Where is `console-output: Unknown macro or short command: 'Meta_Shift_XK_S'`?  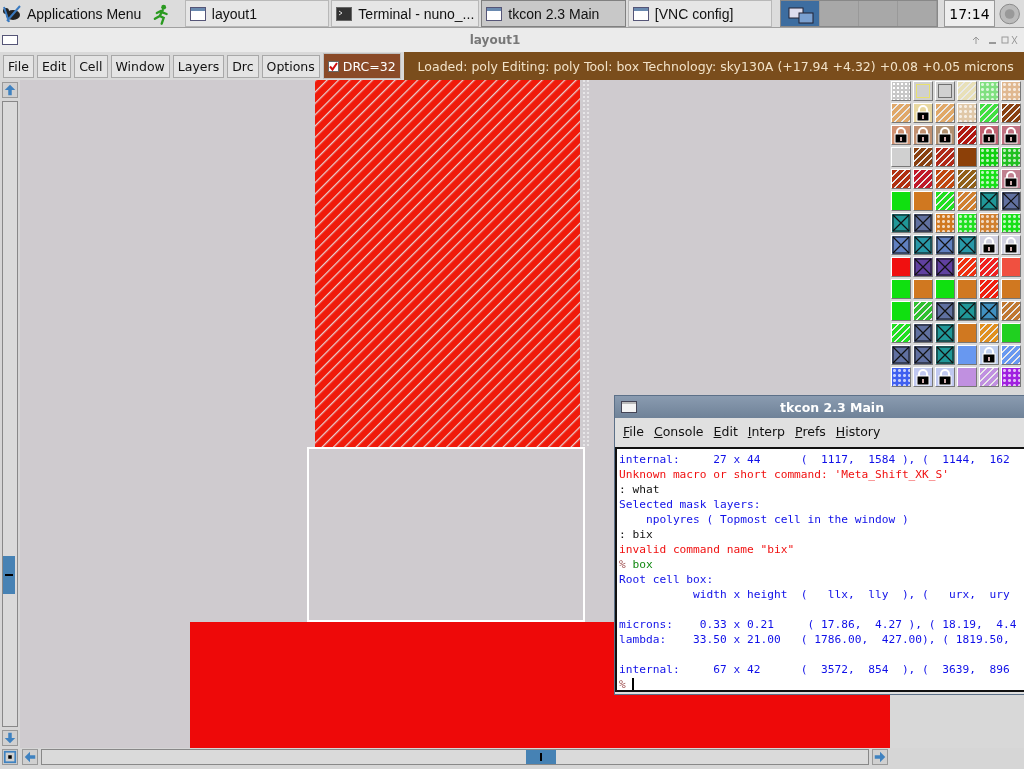 console-output: Unknown macro or short command: 'Meta_Shift_XK_S' is located at coordinates (785, 474).